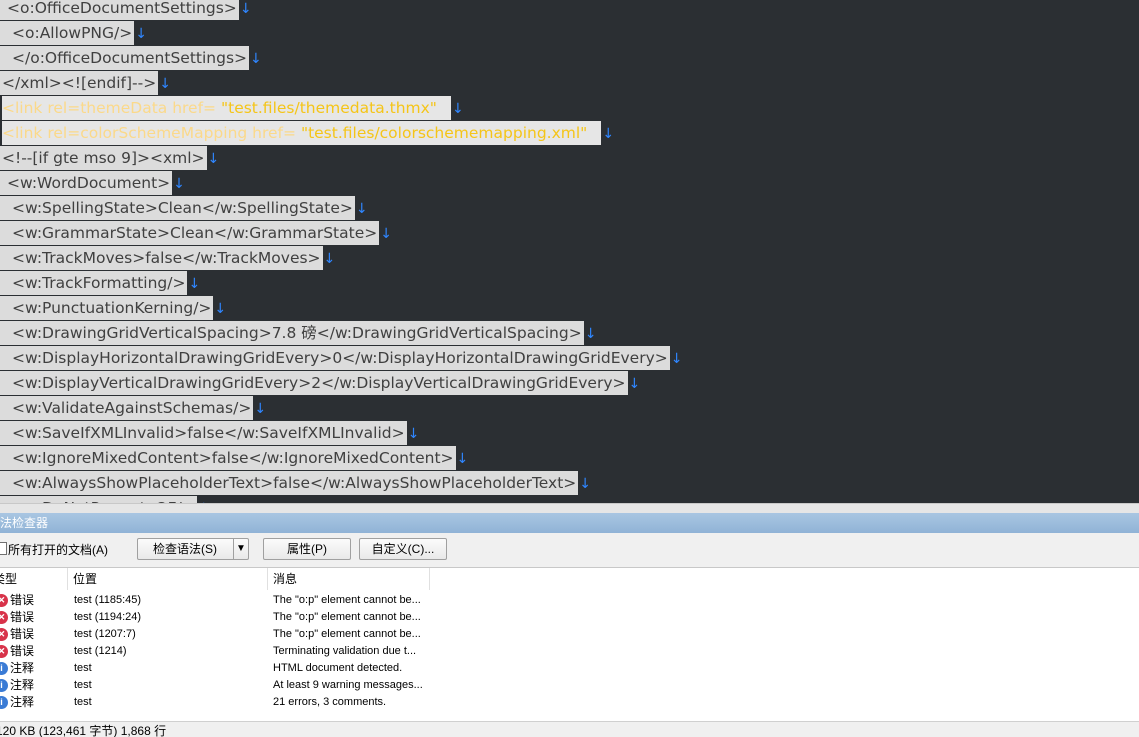  I want to click on code-text: <w:DoNotPromoteQF/>, so click(98, 499).